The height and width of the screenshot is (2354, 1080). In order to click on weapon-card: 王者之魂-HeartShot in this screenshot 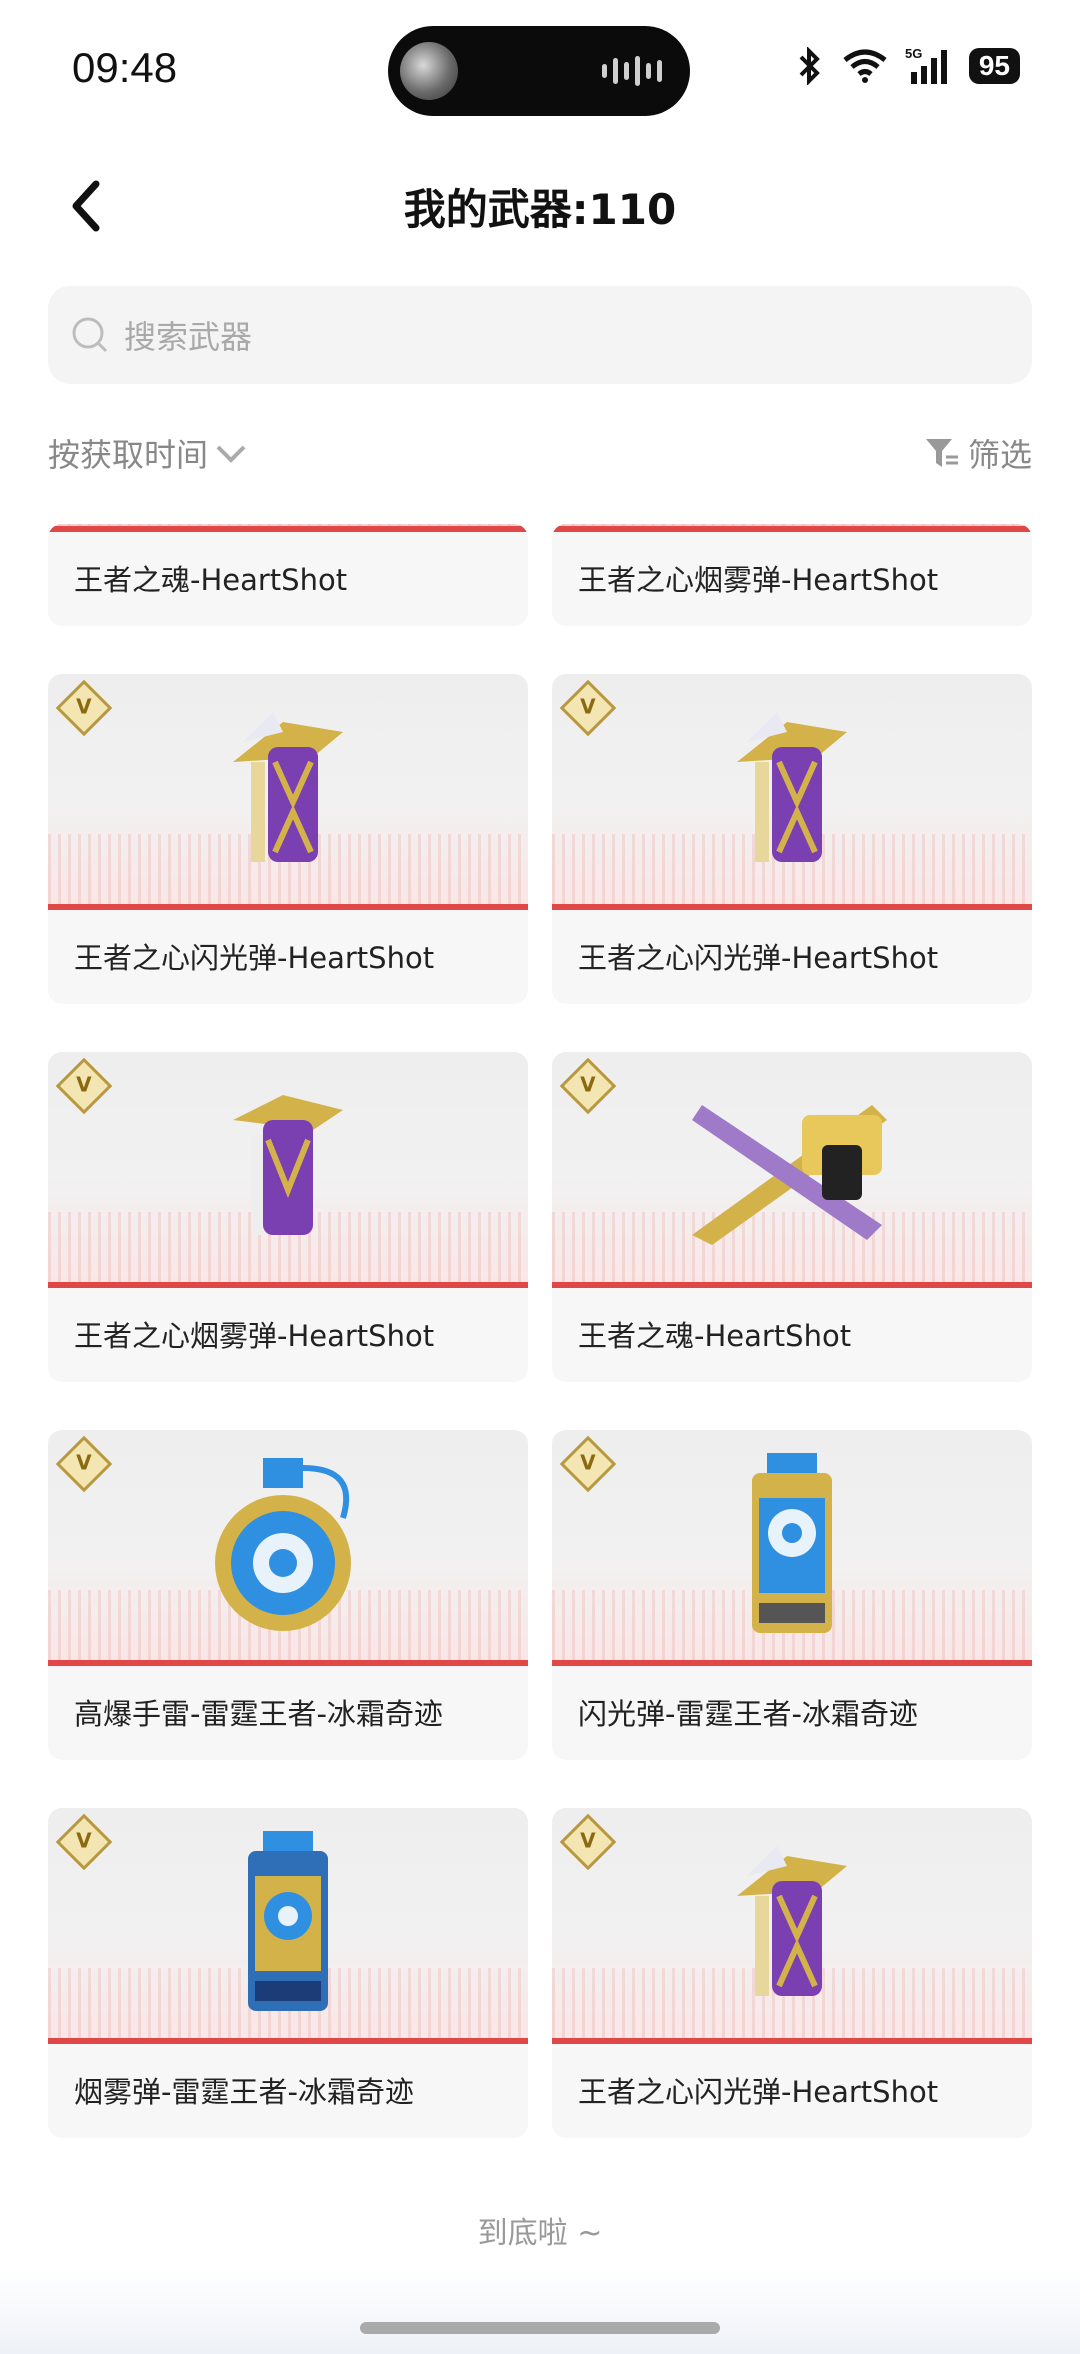, I will do `click(288, 575)`.